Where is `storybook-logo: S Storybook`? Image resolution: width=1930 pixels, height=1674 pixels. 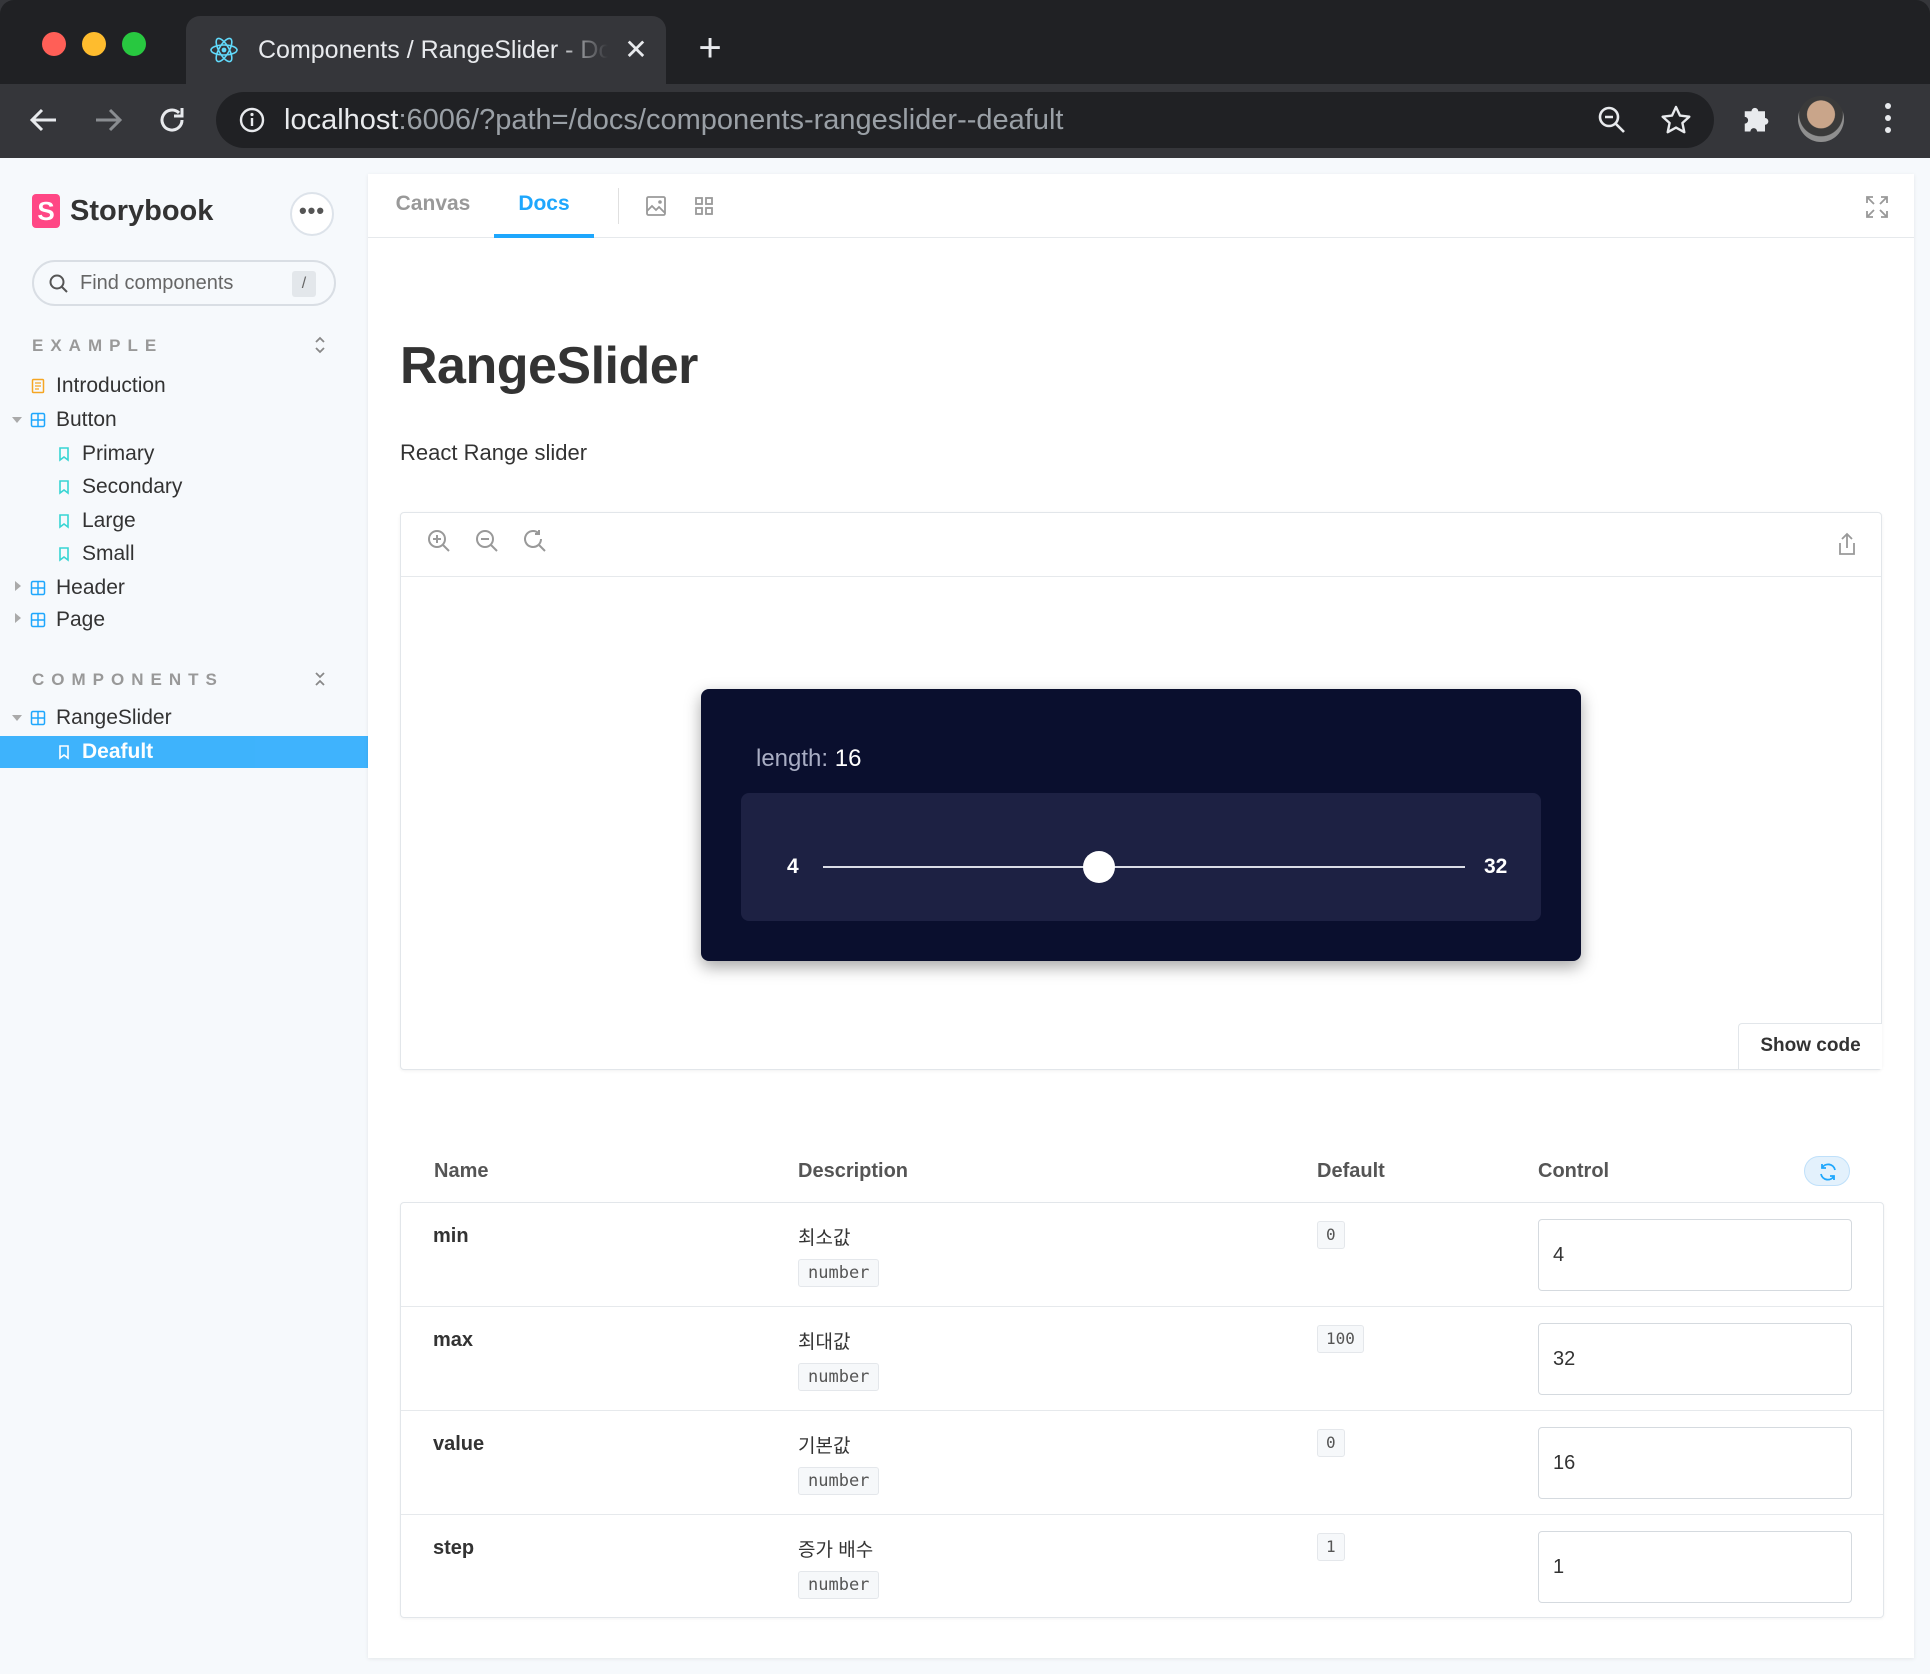 storybook-logo: S Storybook is located at coordinates (122, 211).